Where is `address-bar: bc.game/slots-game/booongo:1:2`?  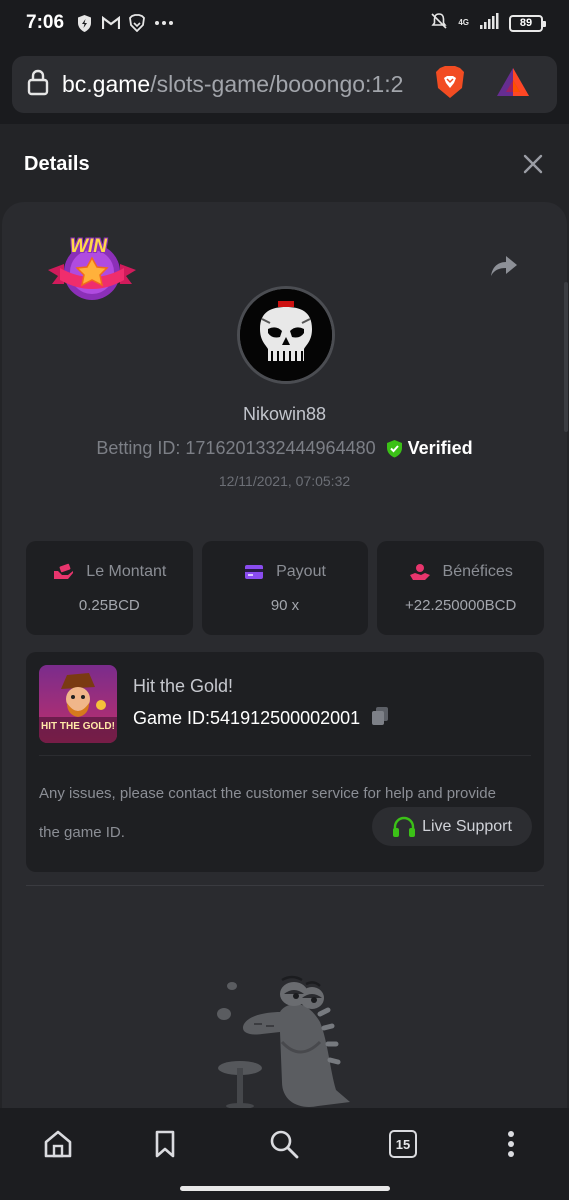
address-bar: bc.game/slots-game/booongo:1:2 is located at coordinates (284, 84).